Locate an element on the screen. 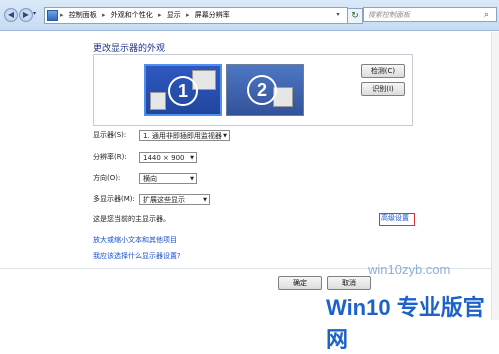 This screenshot has height=354, width=499. forward-button: ▶ is located at coordinates (26, 15).